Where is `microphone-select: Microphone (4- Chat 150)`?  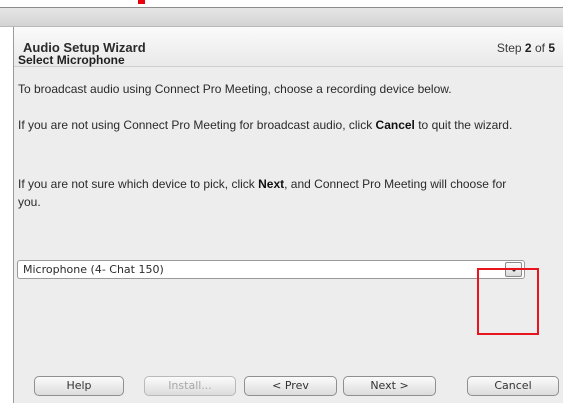
microphone-select: Microphone (4- Chat 150) is located at coordinates (271, 269).